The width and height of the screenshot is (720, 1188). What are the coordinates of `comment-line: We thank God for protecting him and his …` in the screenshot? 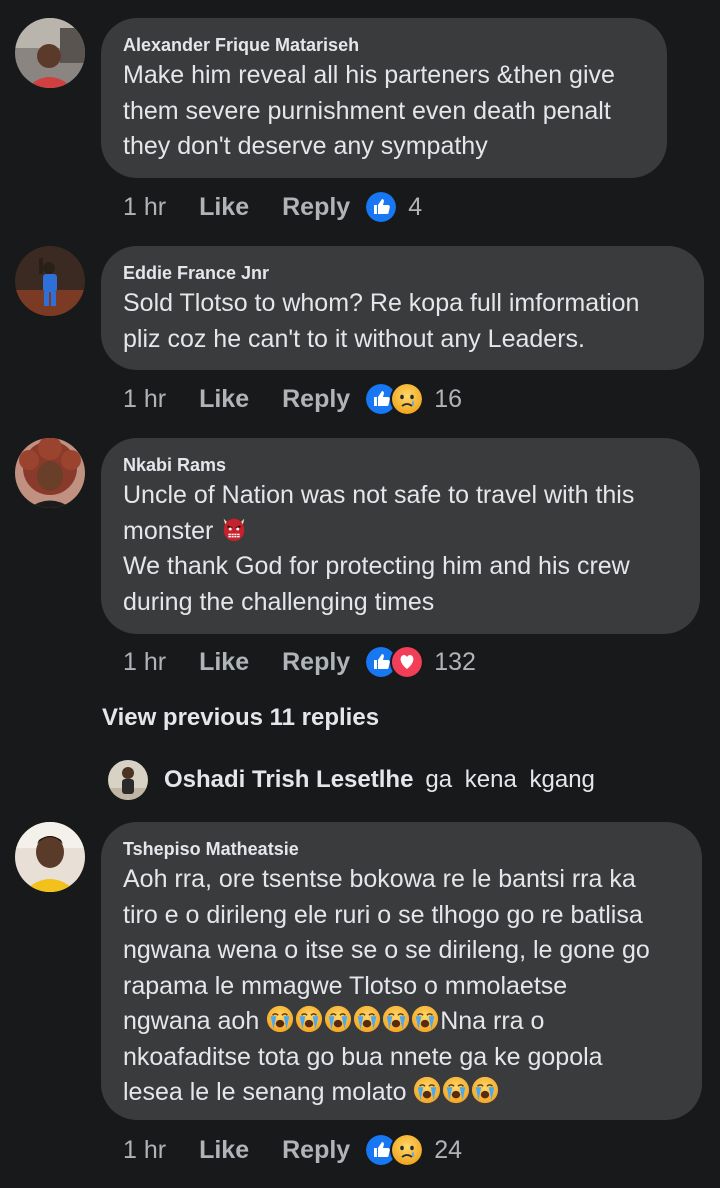 It's located at (376, 566).